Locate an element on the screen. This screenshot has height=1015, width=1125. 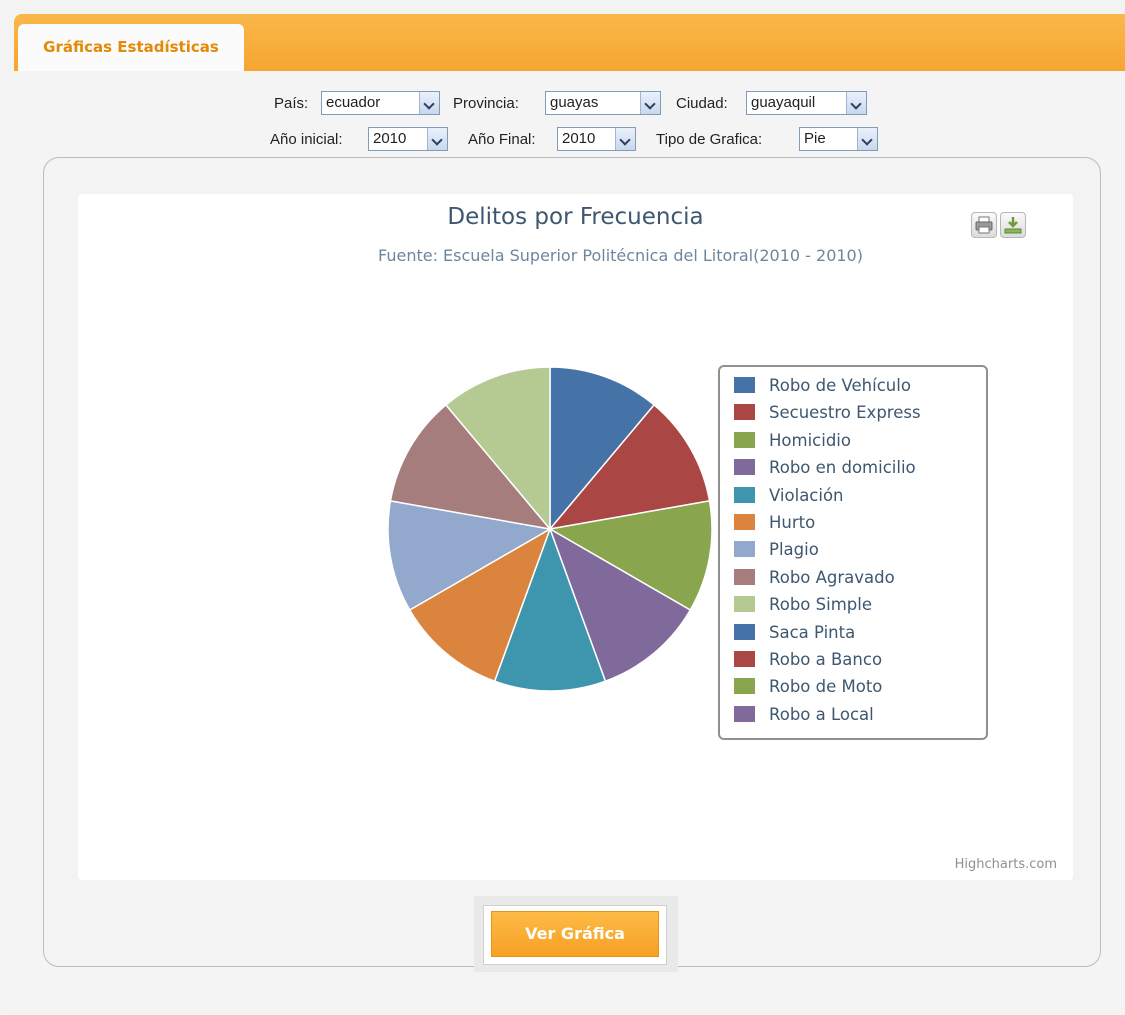
printer-icon is located at coordinates (984, 225).